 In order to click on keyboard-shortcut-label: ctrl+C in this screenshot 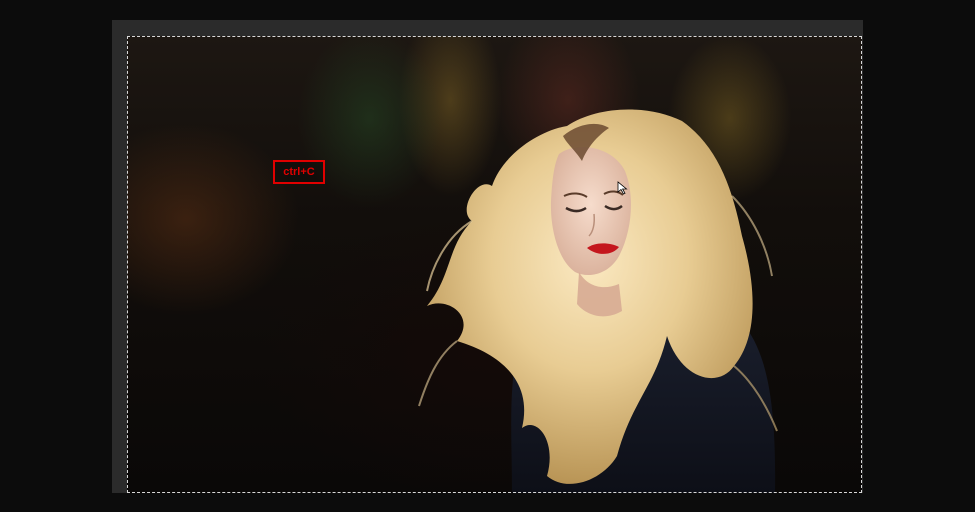, I will do `click(299, 172)`.